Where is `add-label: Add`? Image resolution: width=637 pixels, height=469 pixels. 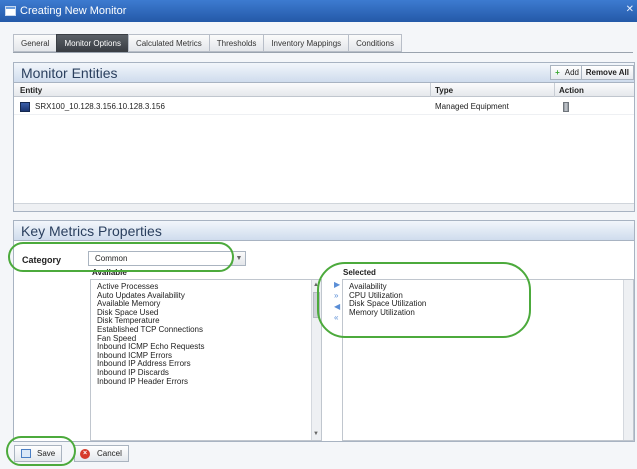 add-label: Add is located at coordinates (571, 72).